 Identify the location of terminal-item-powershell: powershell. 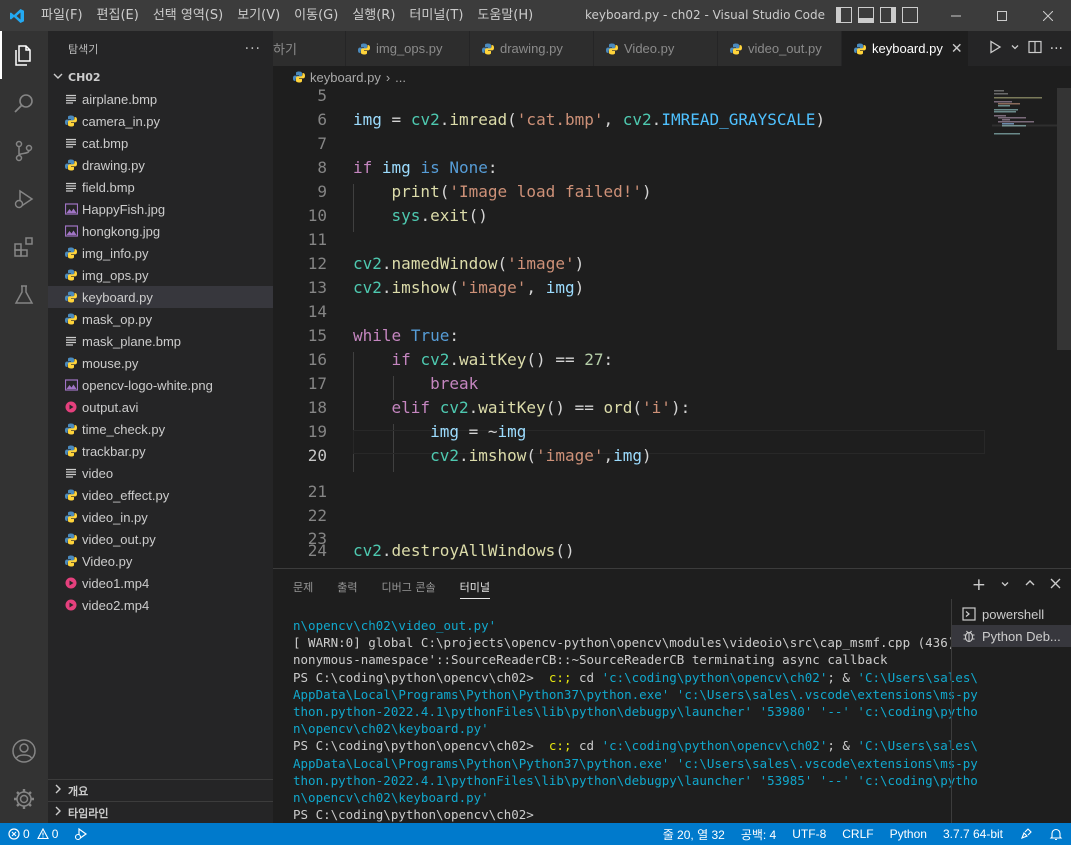
(1011, 614).